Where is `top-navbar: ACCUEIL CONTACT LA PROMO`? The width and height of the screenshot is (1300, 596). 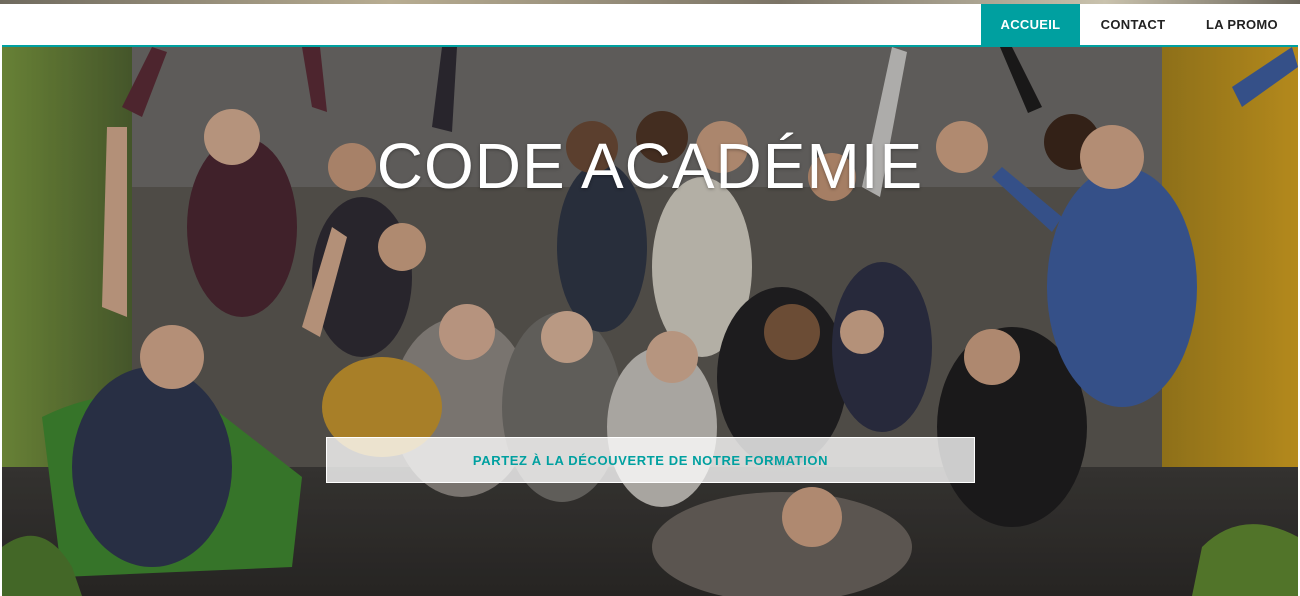
top-navbar: ACCUEIL CONTACT LA PROMO is located at coordinates (650, 25).